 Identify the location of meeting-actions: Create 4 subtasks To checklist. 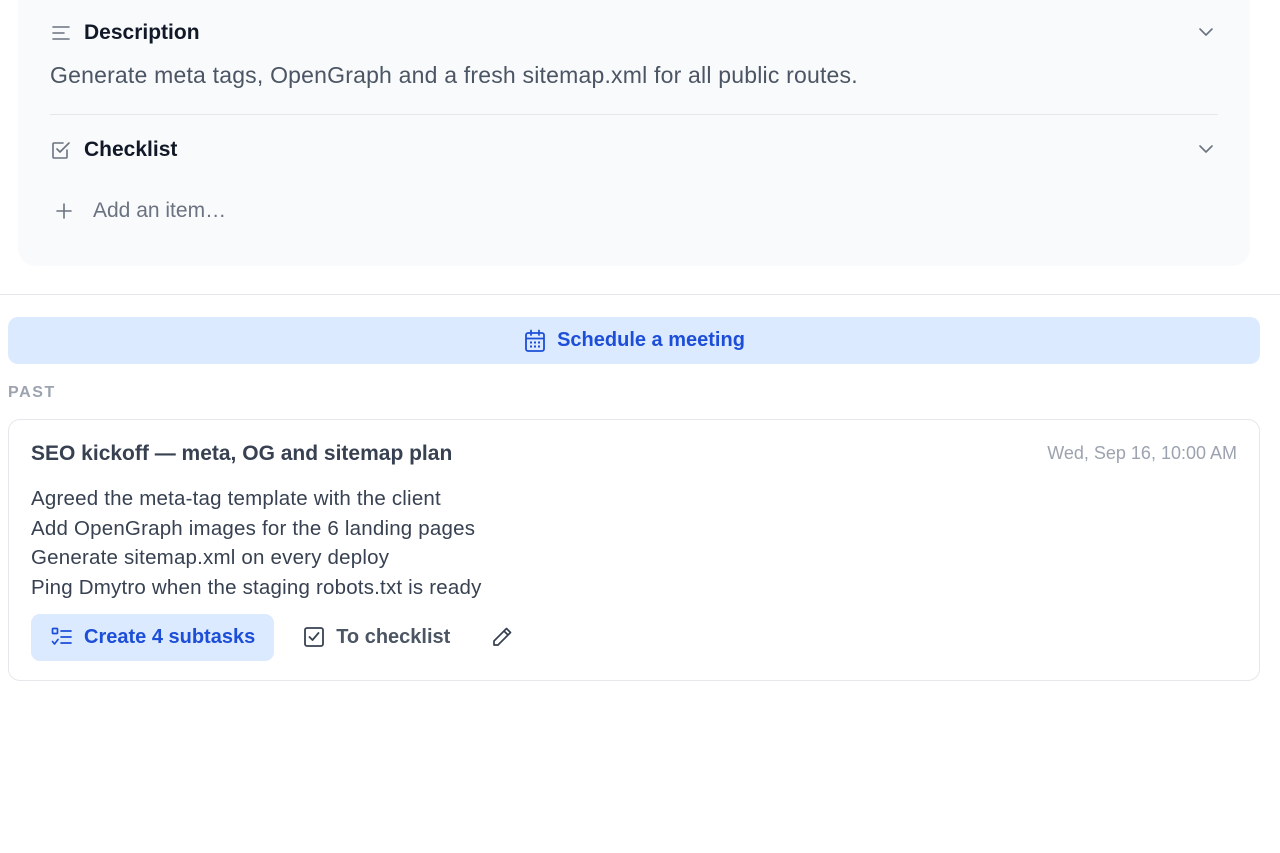
(273, 637).